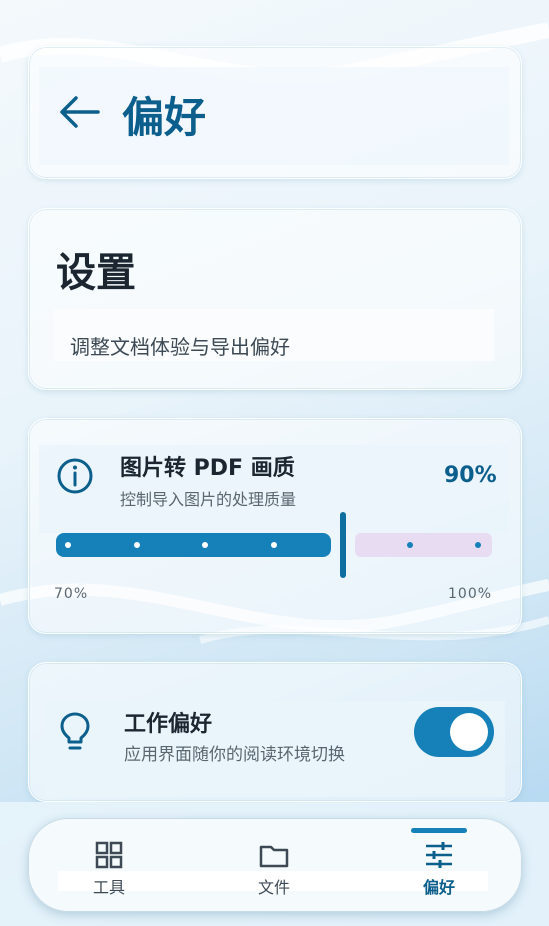 This screenshot has height=926, width=549. I want to click on image-quality-slider, so click(274, 545).